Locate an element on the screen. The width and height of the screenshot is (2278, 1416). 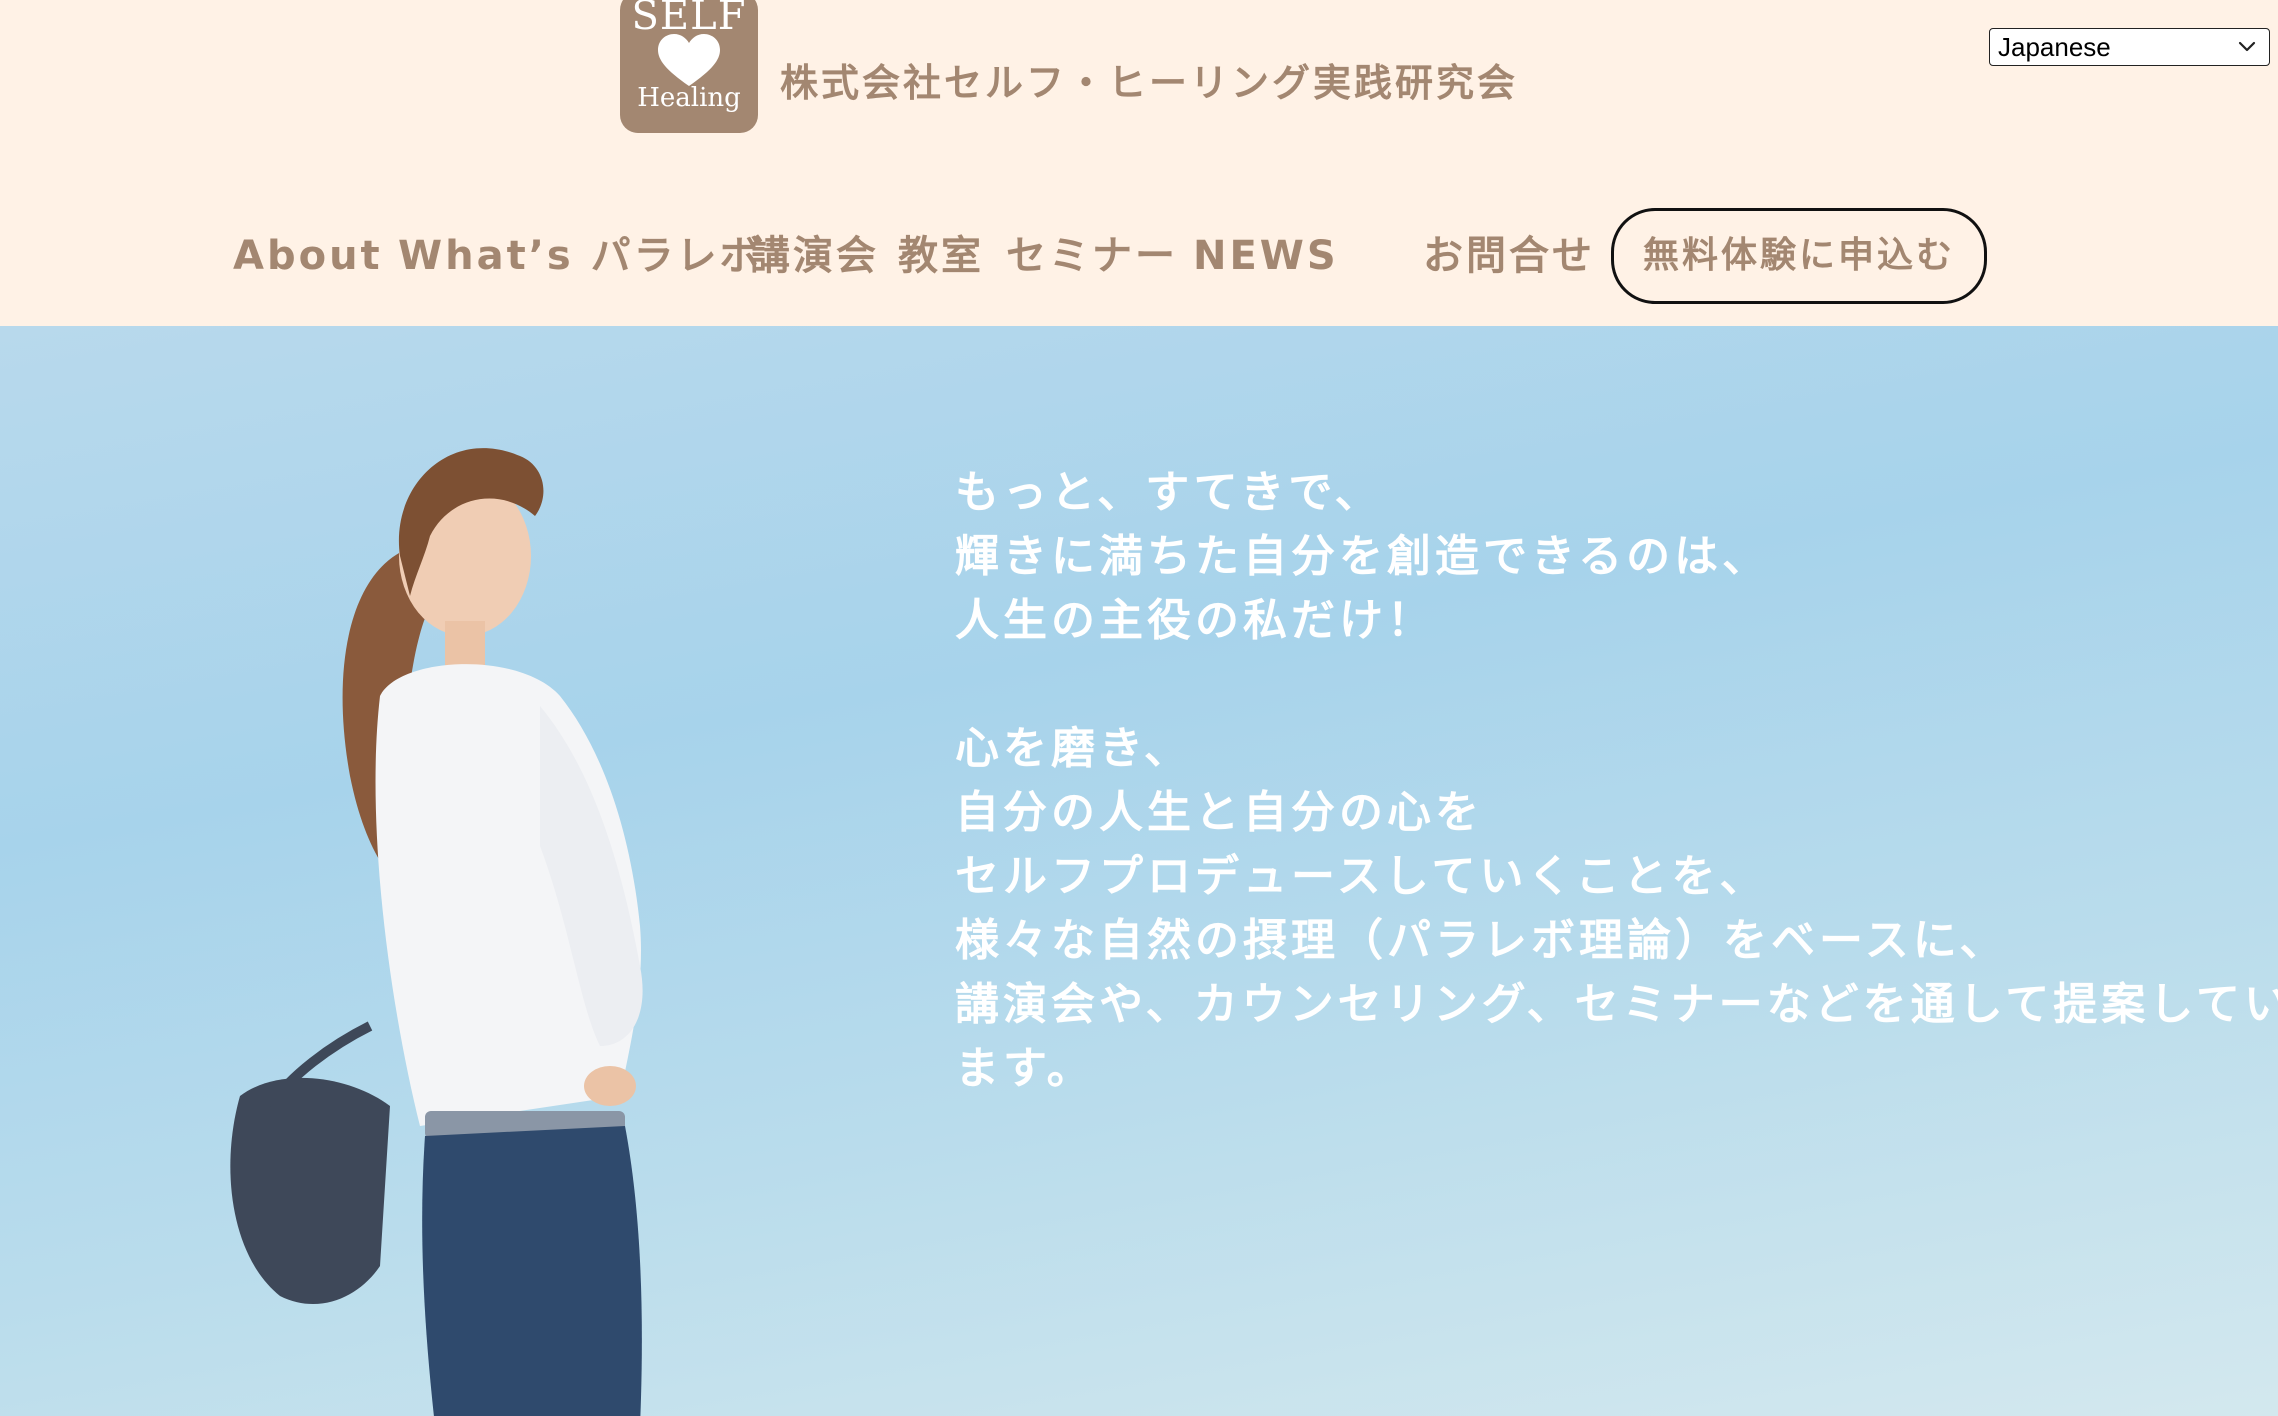
free-trial-button: 無料体験に申込む is located at coordinates (1799, 256).